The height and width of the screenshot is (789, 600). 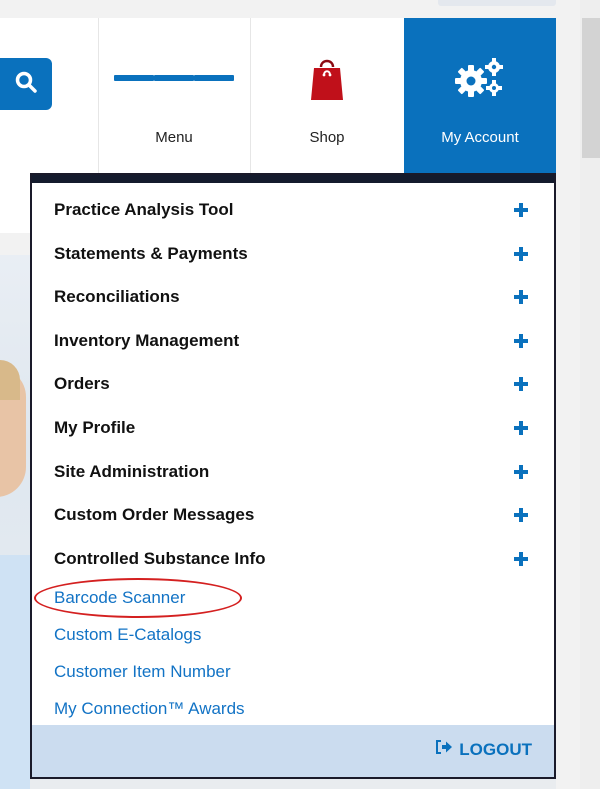 I want to click on menu-section-label: Site Administration, so click(x=132, y=471).